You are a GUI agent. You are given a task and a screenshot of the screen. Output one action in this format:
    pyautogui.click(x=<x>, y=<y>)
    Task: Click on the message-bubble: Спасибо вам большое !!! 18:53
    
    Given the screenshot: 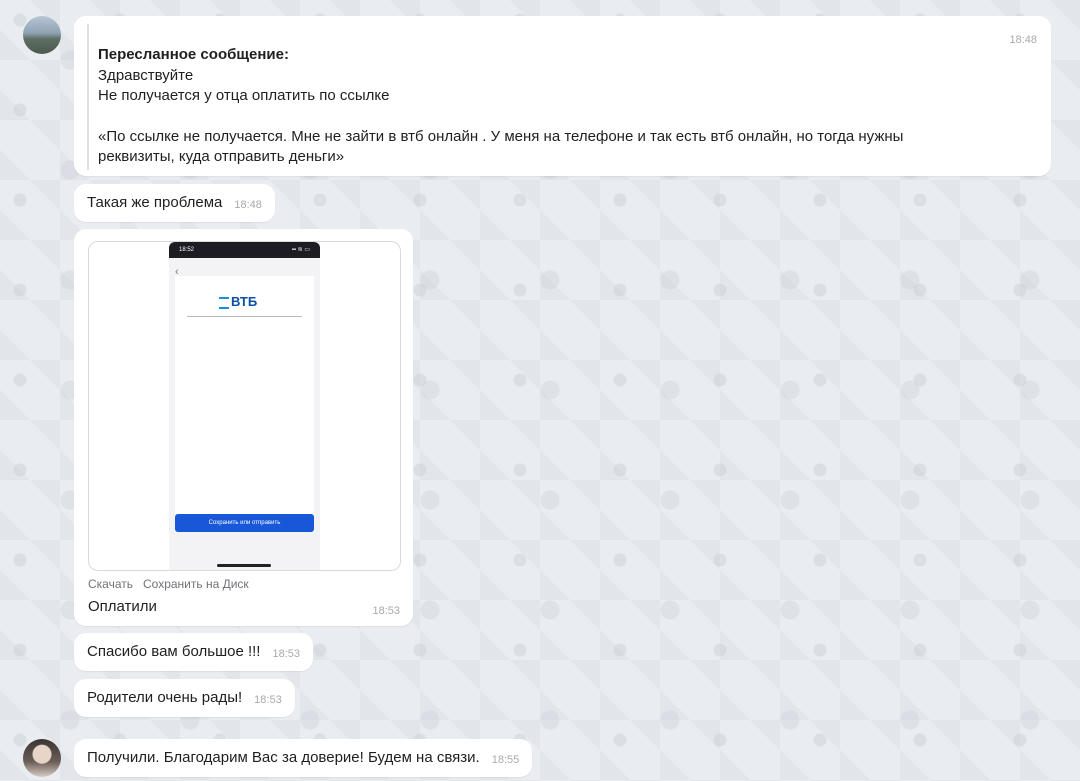 What is the action you would take?
    pyautogui.click(x=193, y=652)
    